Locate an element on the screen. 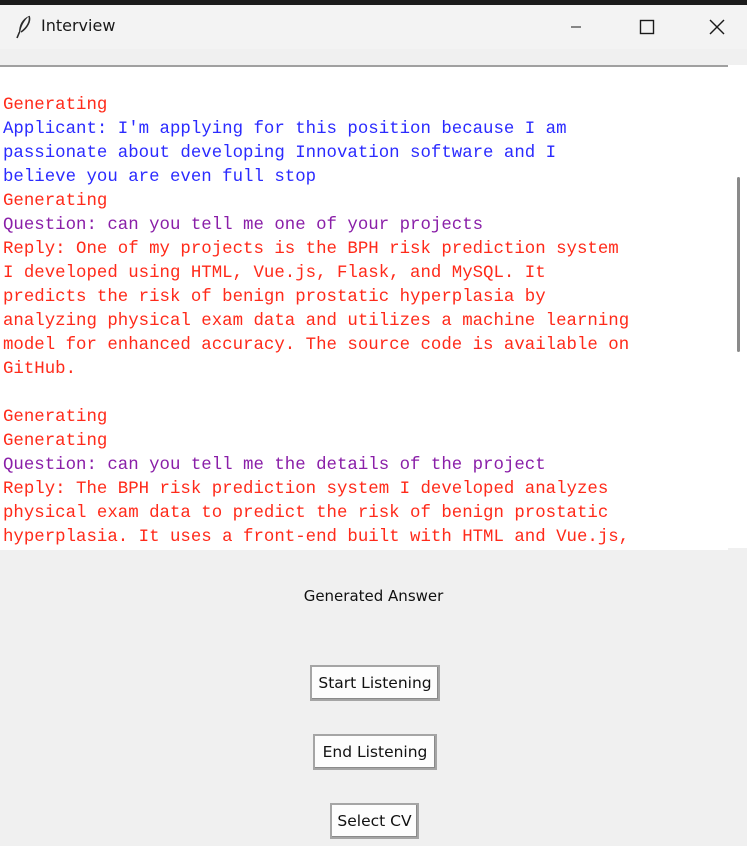  title-bar: Interview is located at coordinates (373, 27).